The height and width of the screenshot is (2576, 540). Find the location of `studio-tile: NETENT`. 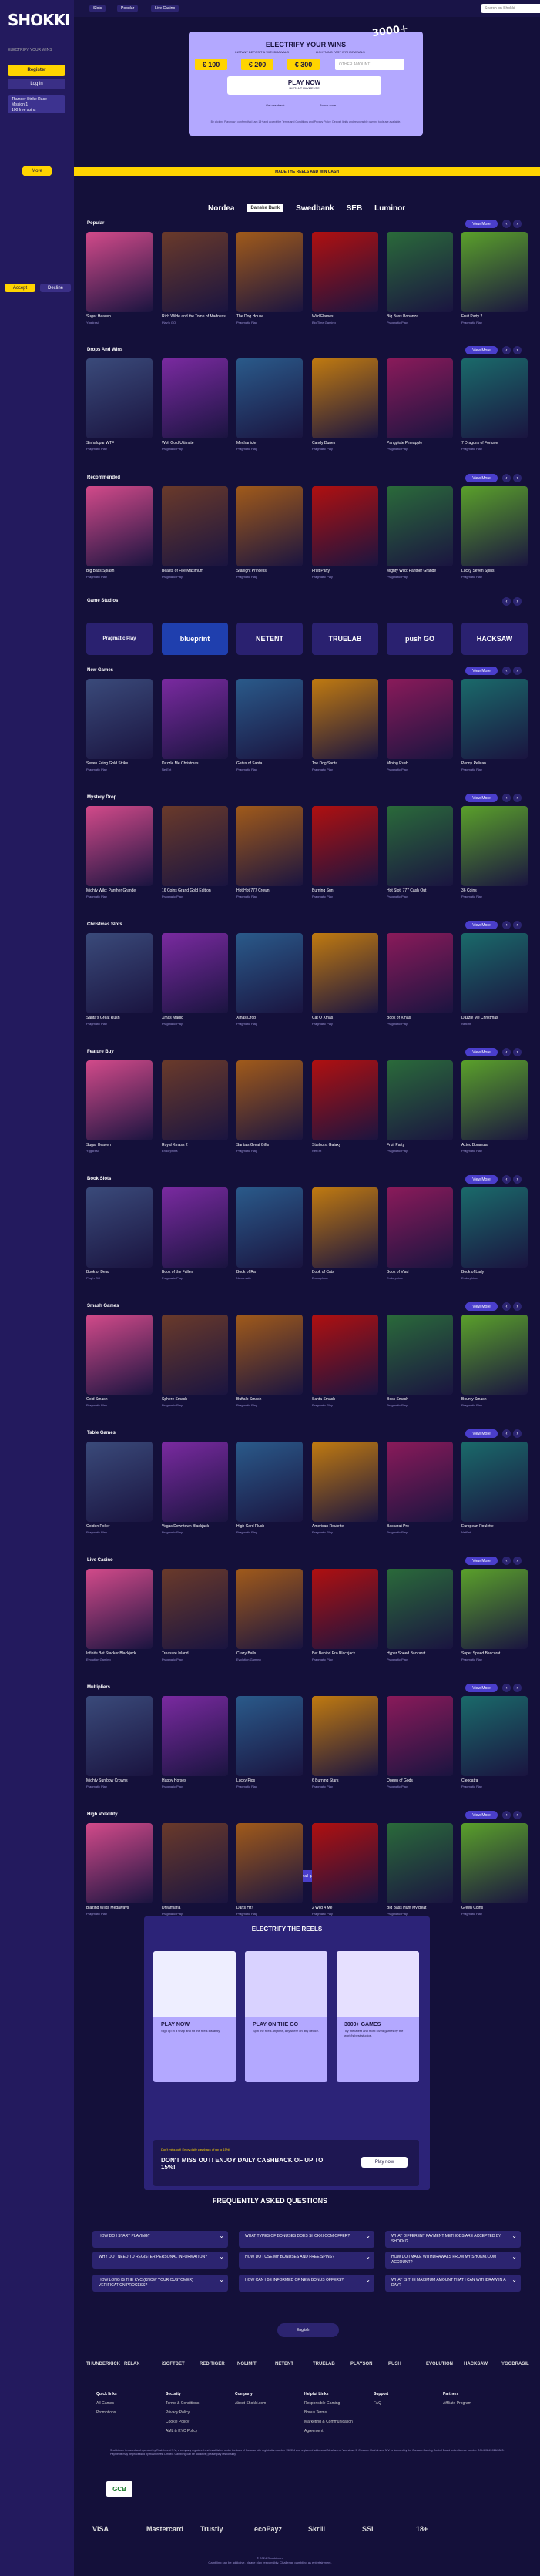

studio-tile: NETENT is located at coordinates (269, 639).